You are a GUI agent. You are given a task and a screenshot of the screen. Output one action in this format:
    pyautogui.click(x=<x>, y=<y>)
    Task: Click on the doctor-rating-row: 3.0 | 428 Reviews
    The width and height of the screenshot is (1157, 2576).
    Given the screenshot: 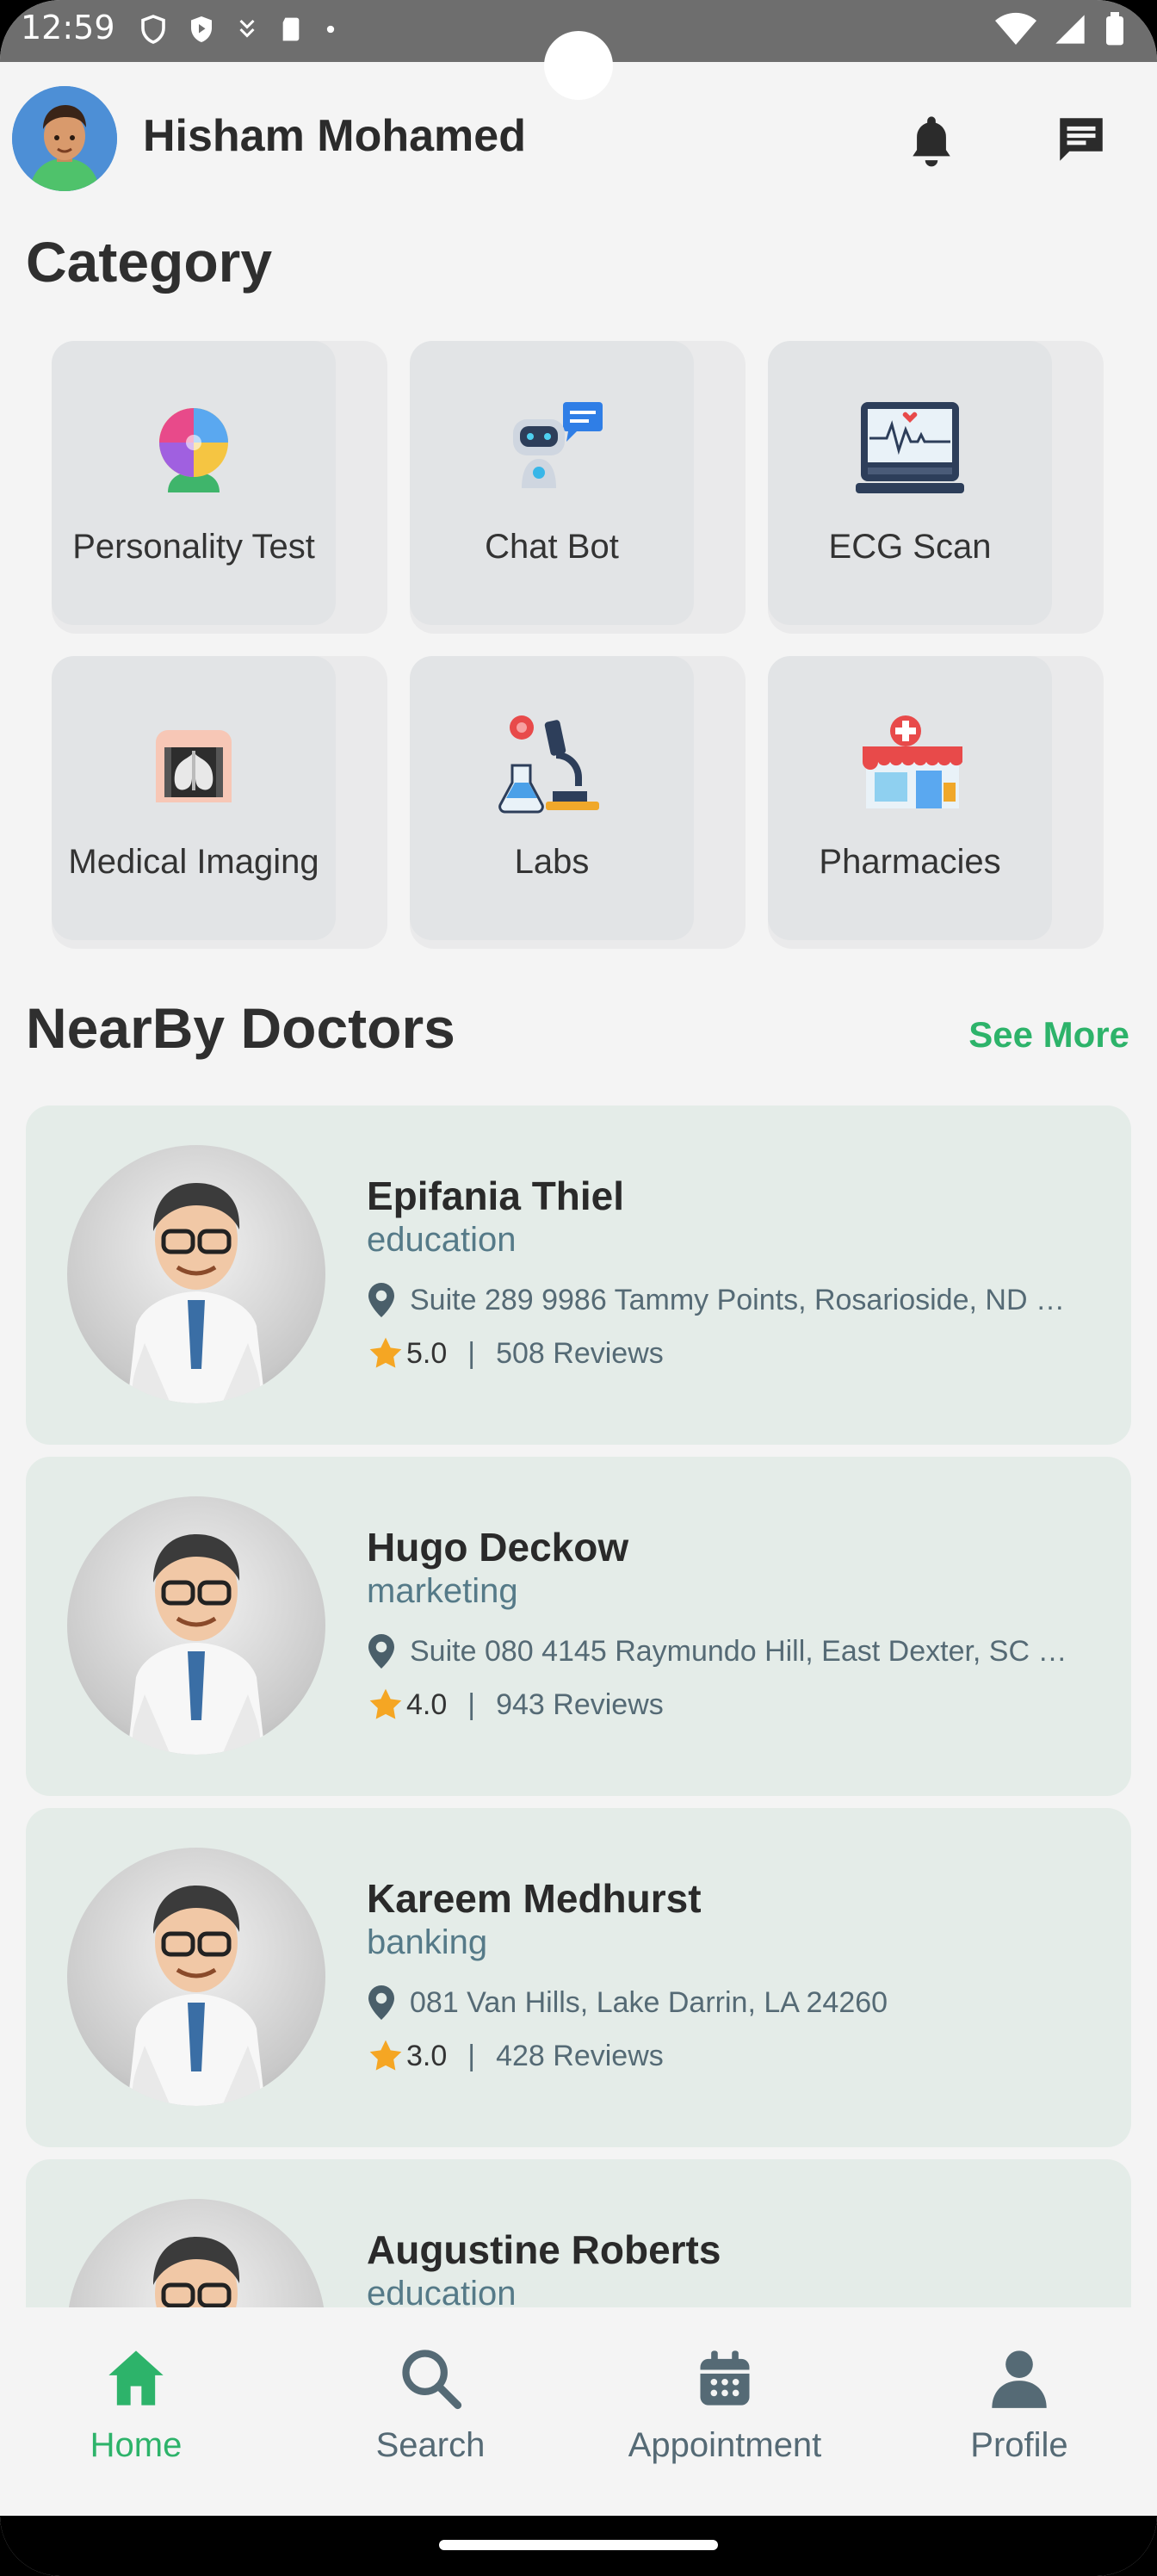 What is the action you would take?
    pyautogui.click(x=516, y=2056)
    